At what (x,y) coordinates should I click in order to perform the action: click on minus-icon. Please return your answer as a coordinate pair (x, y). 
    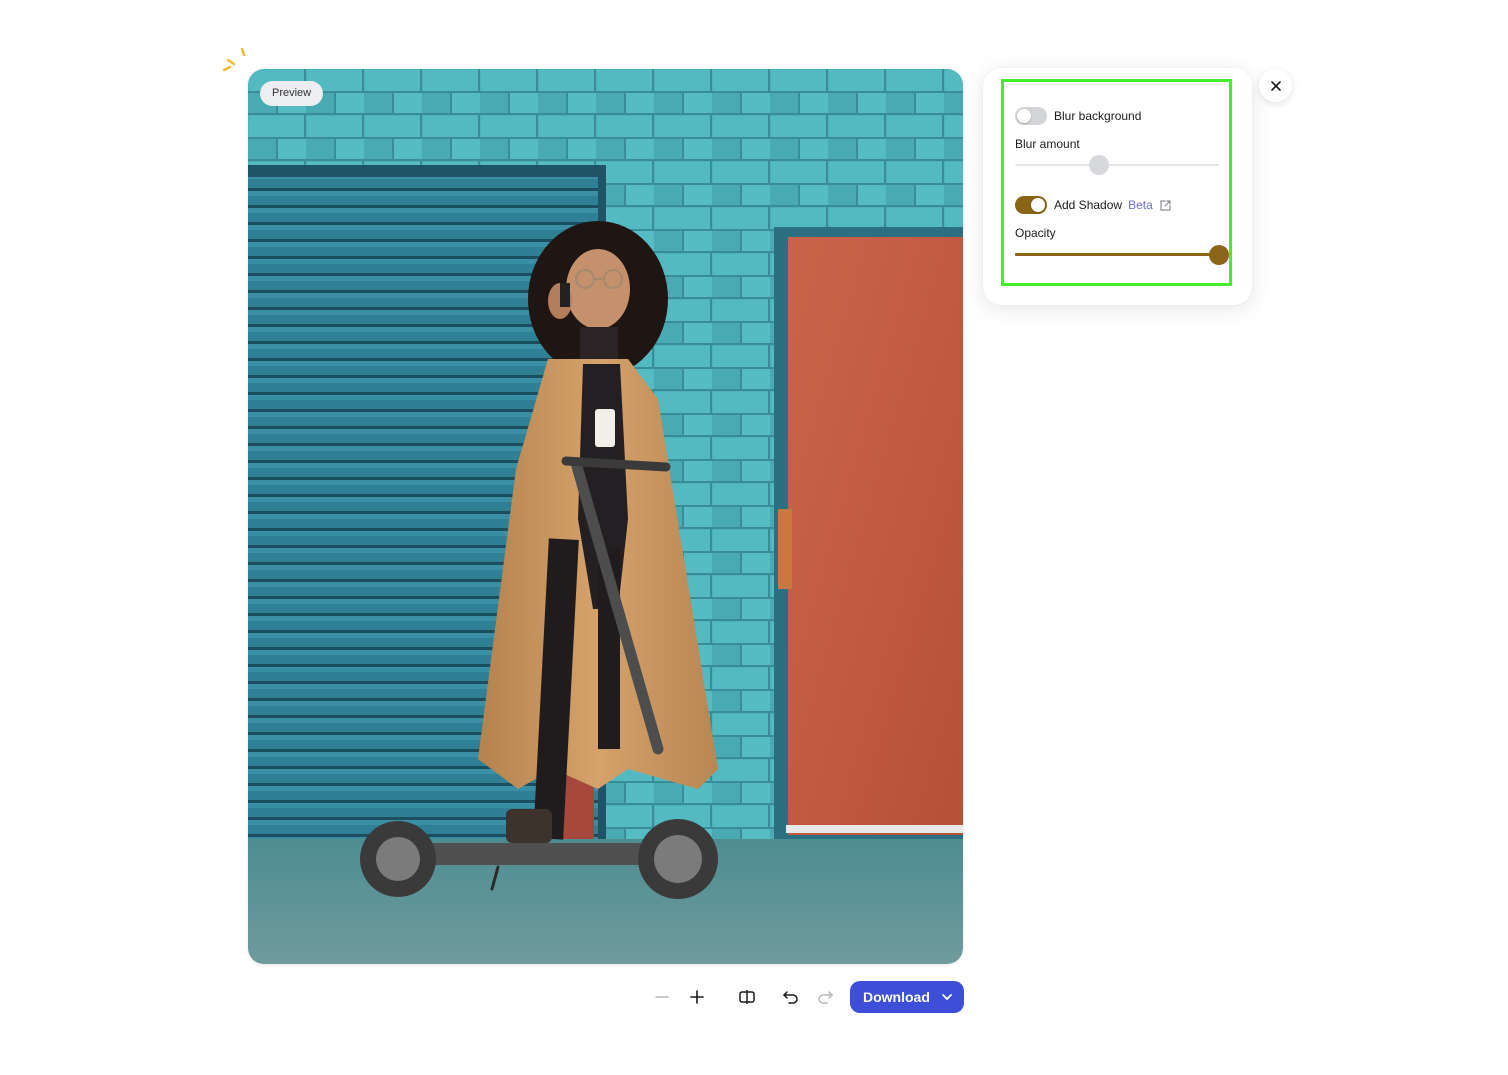
    Looking at the image, I should click on (662, 997).